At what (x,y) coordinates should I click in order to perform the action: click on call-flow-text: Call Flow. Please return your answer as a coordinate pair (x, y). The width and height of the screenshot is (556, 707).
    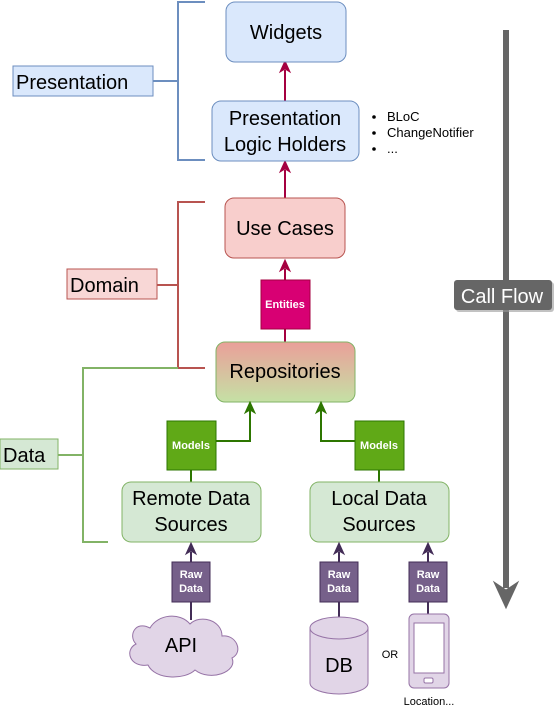
    Looking at the image, I should click on (502, 297).